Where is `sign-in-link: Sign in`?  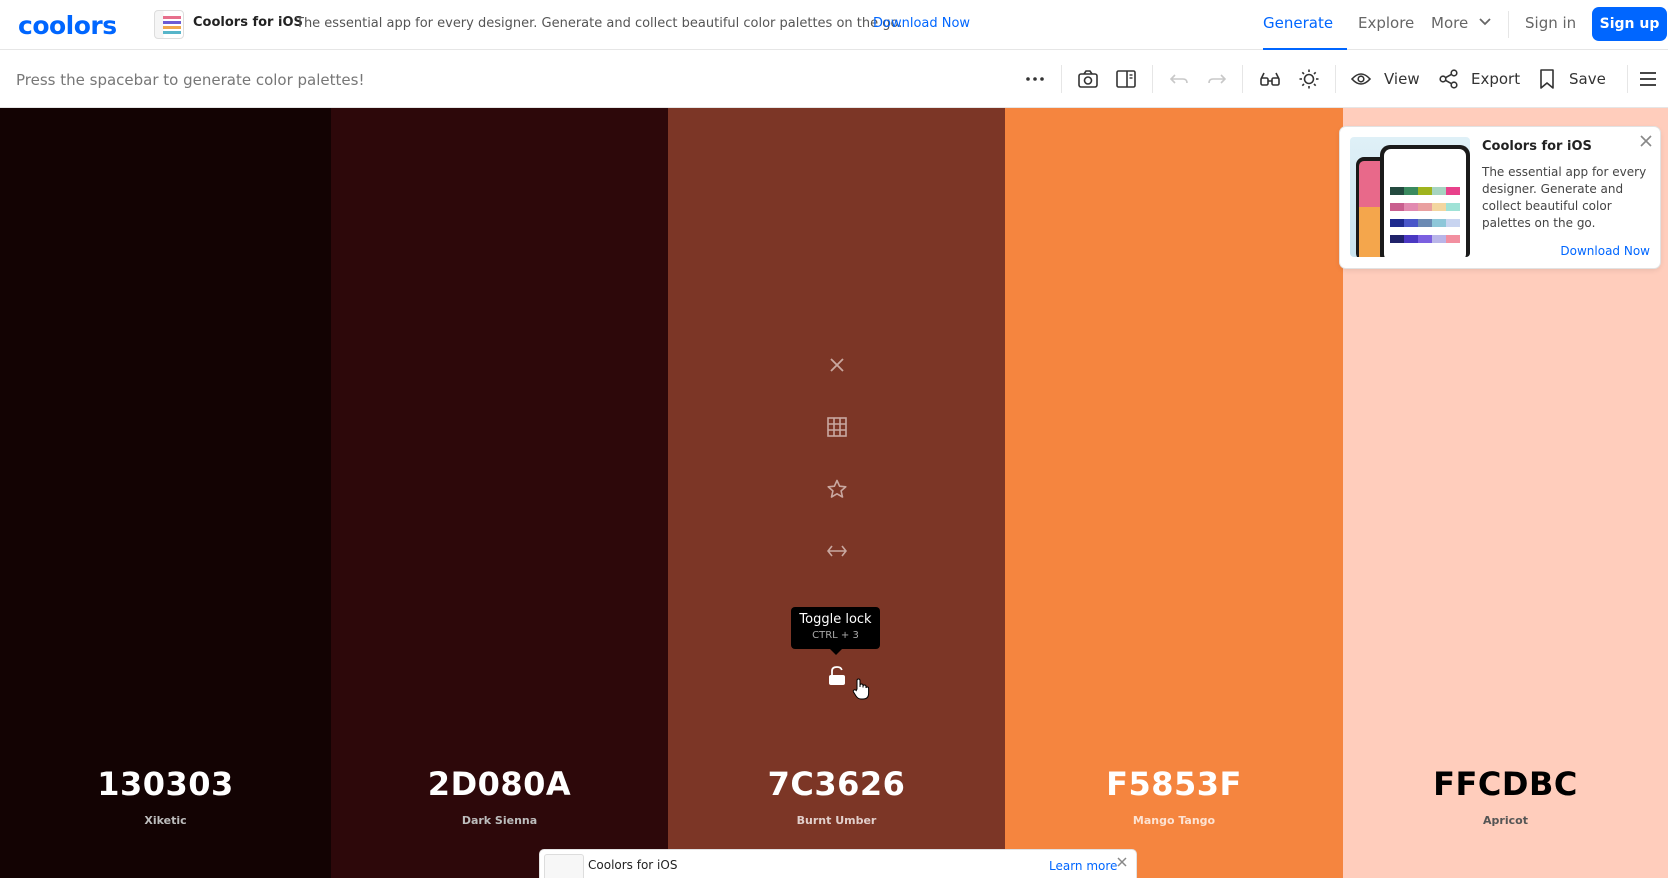 sign-in-link: Sign in is located at coordinates (1550, 23).